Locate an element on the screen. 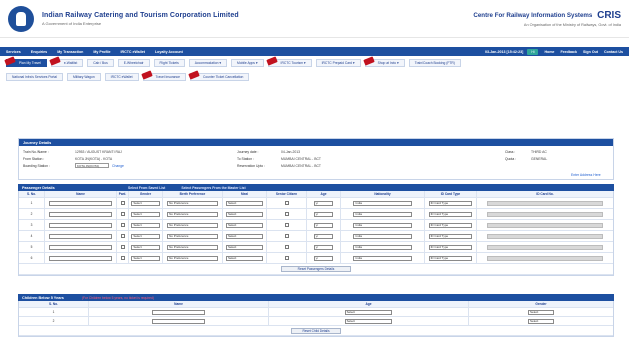 This screenshot has height=362, width=629. tab-shop-at-irctc: Shop at Irctc ▾ is located at coordinates (383, 61).